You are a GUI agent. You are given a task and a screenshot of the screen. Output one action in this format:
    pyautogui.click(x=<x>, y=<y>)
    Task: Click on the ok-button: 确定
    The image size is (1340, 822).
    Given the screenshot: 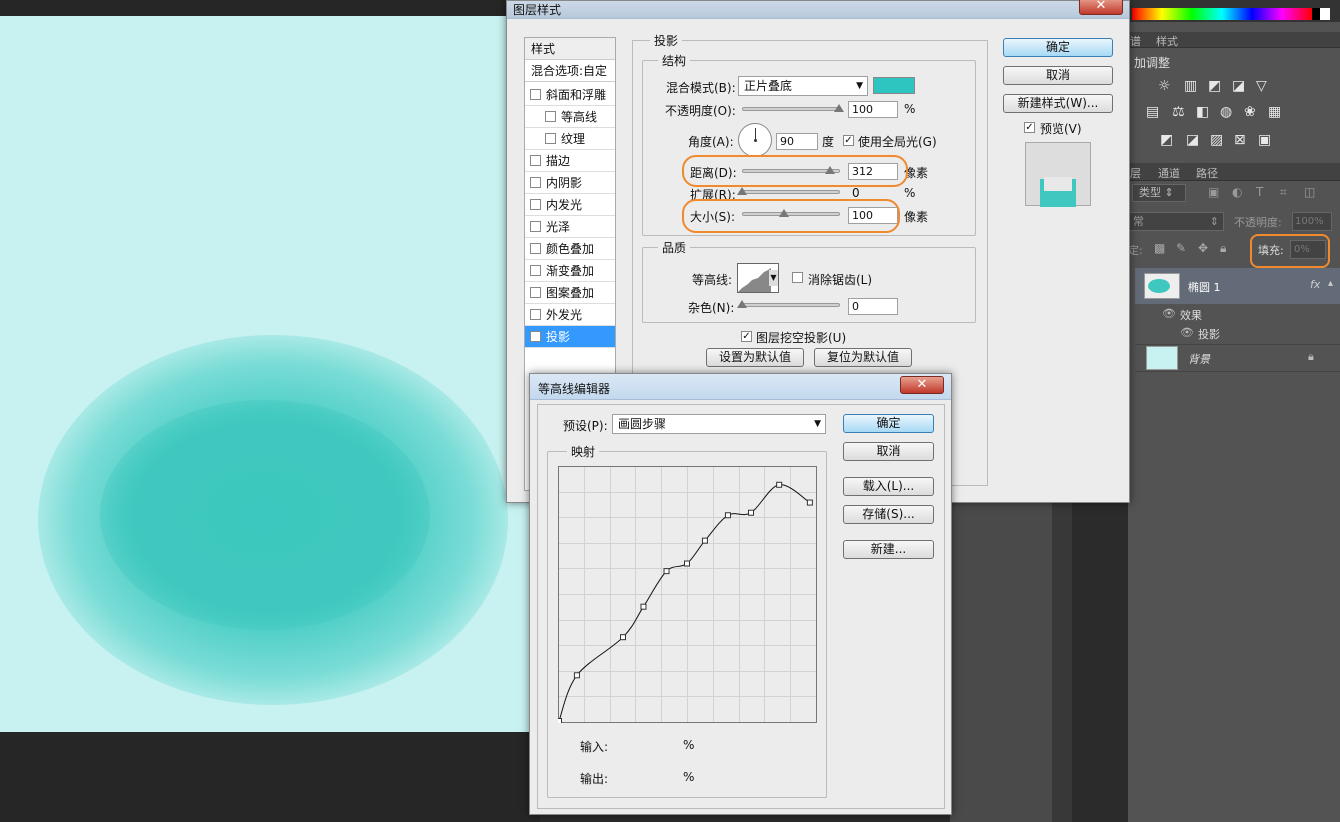 What is the action you would take?
    pyautogui.click(x=1058, y=47)
    